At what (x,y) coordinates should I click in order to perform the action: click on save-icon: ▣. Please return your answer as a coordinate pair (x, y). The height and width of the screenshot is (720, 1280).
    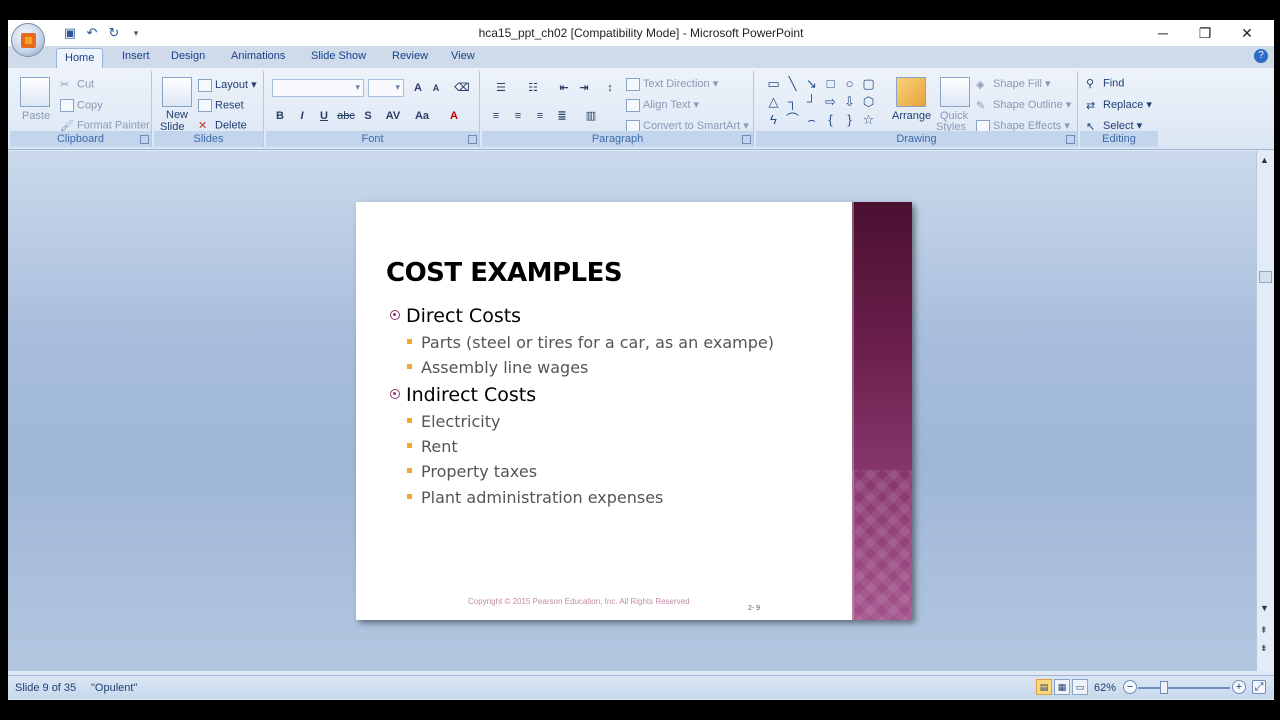
    Looking at the image, I should click on (70, 33).